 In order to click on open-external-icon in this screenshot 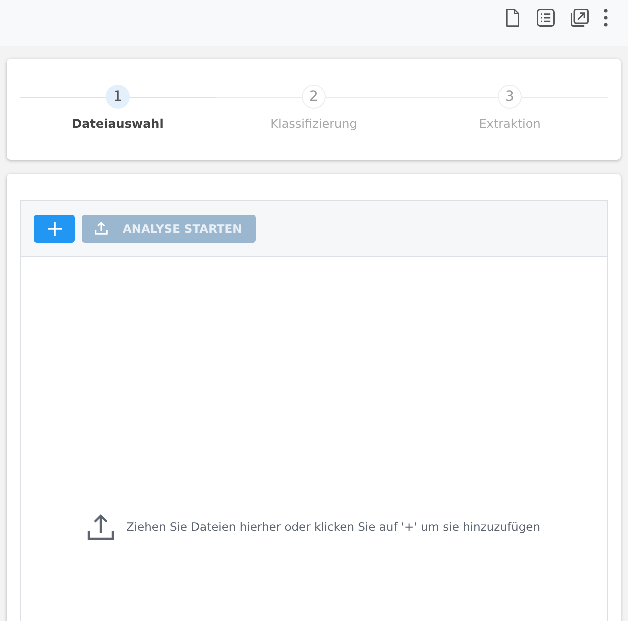, I will do `click(580, 18)`.